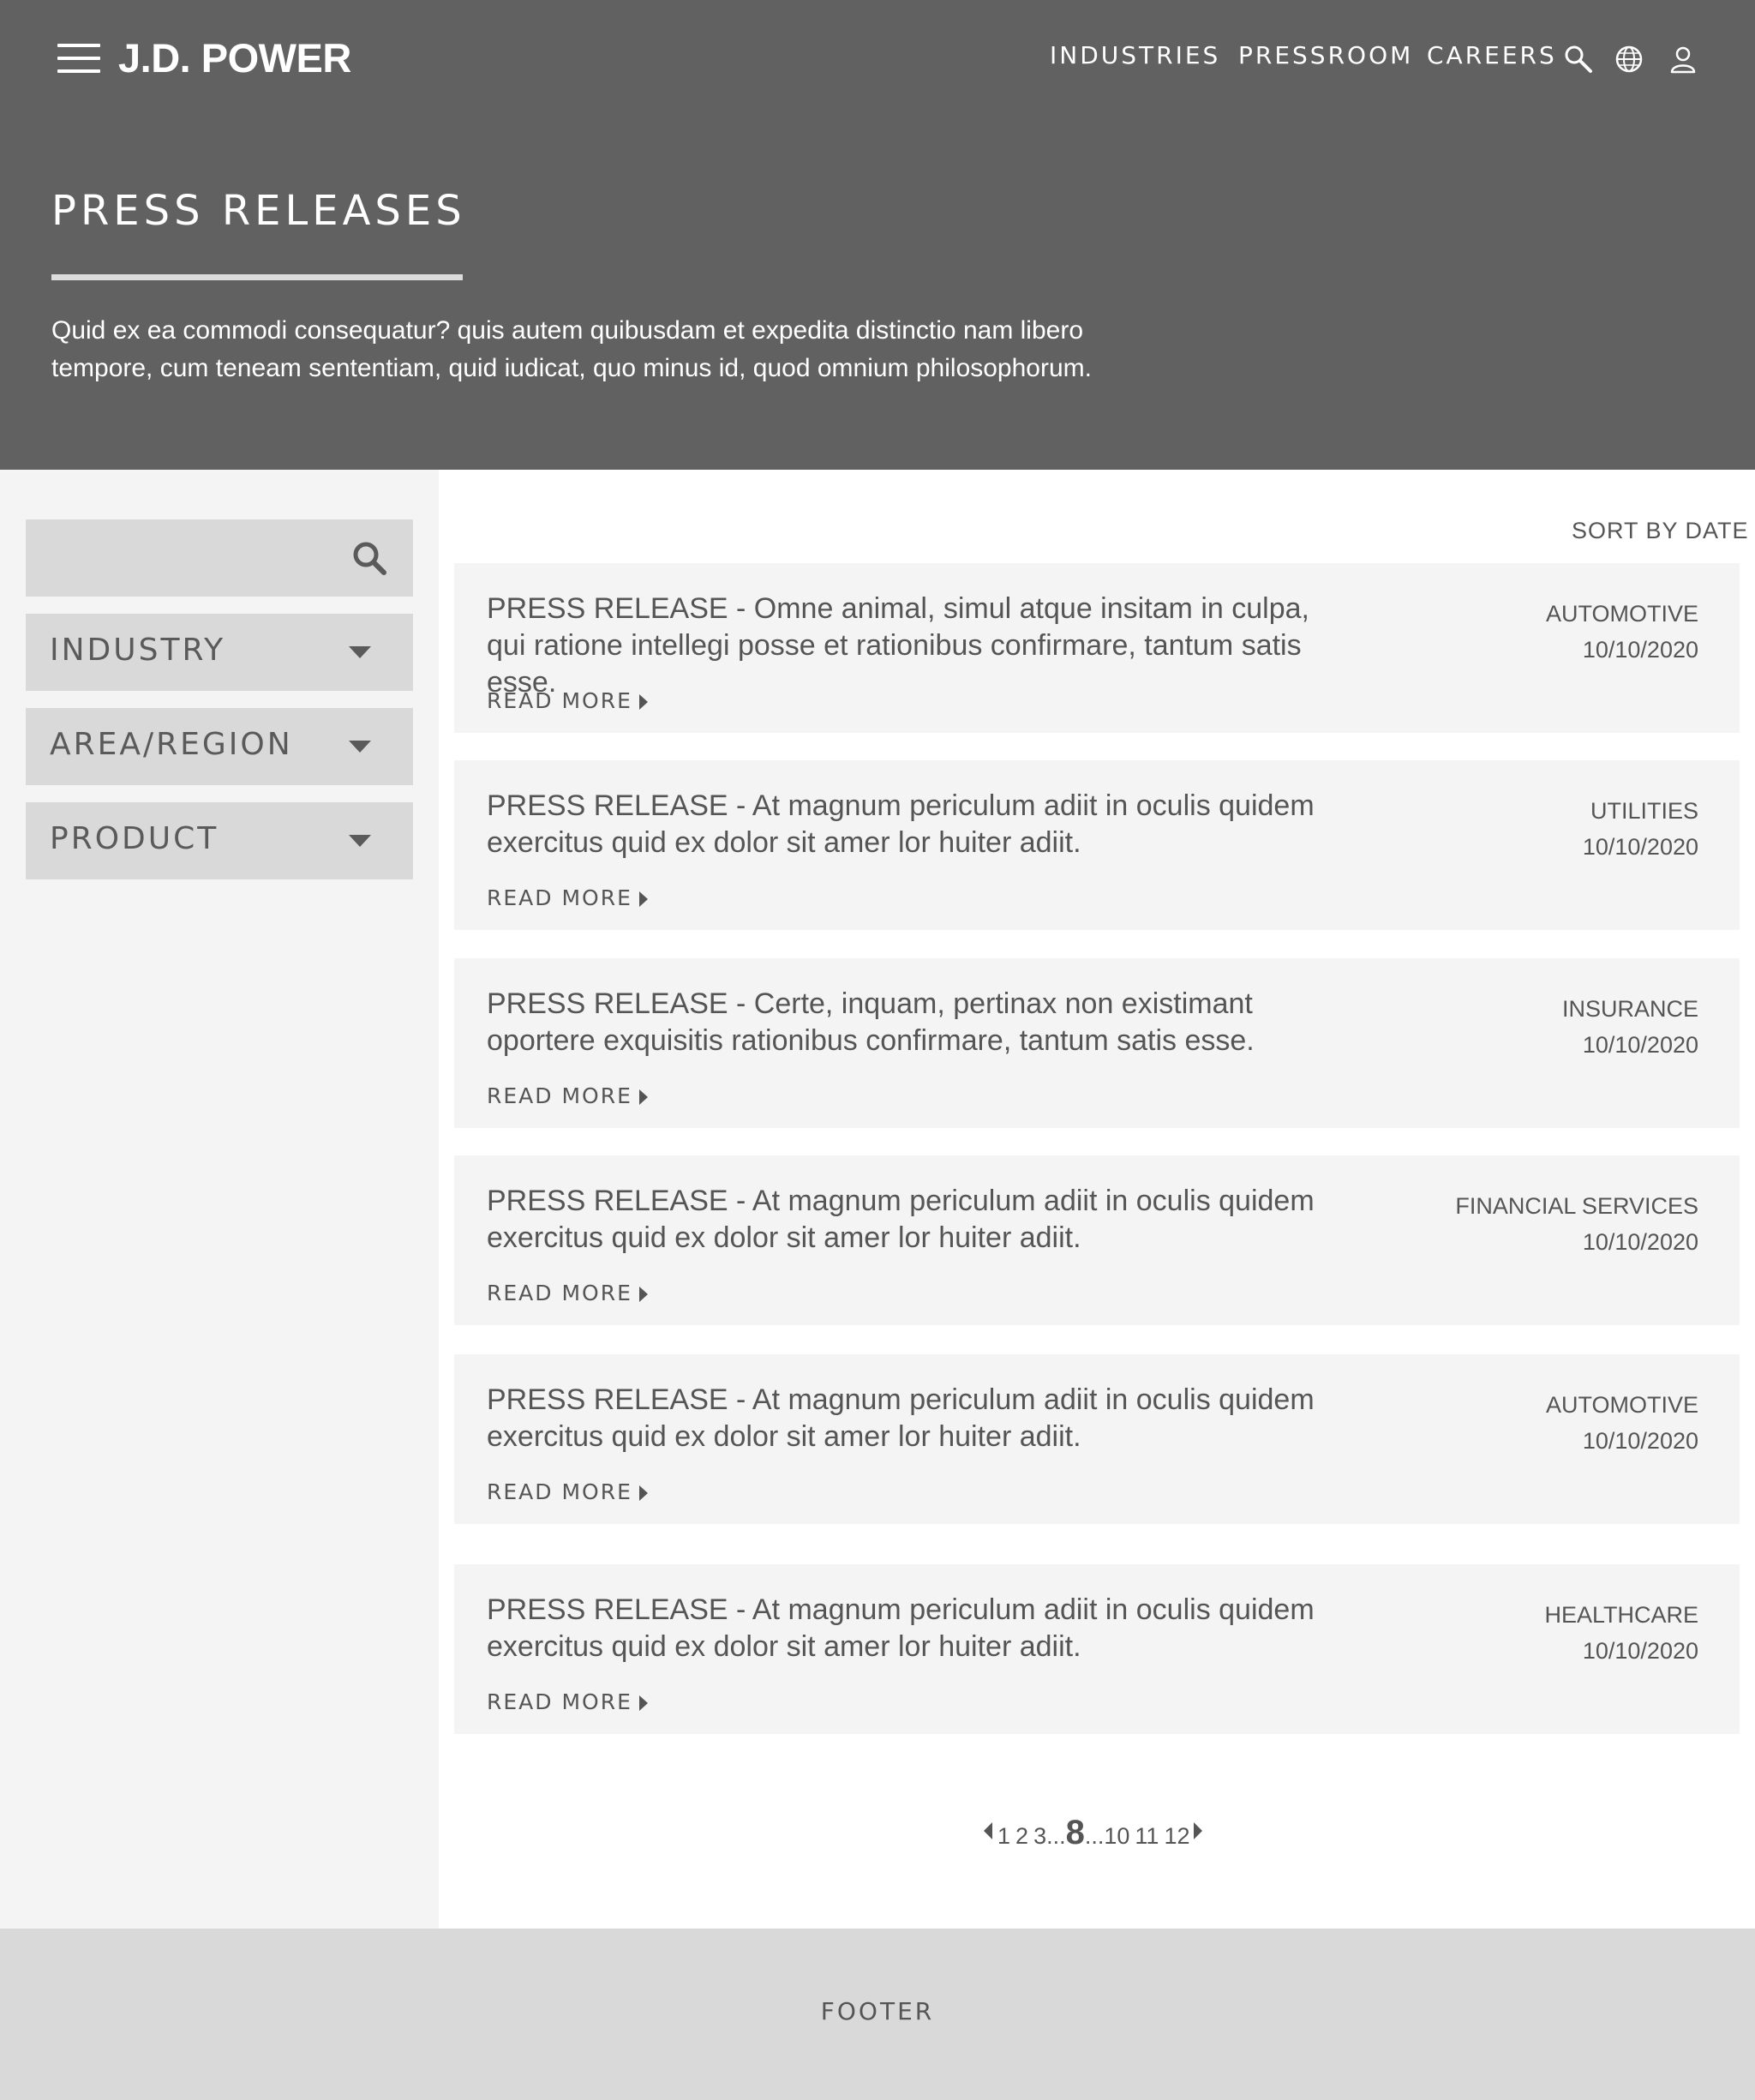  What do you see at coordinates (1135, 55) in the screenshot?
I see `nav-industries: INDUSTRIES` at bounding box center [1135, 55].